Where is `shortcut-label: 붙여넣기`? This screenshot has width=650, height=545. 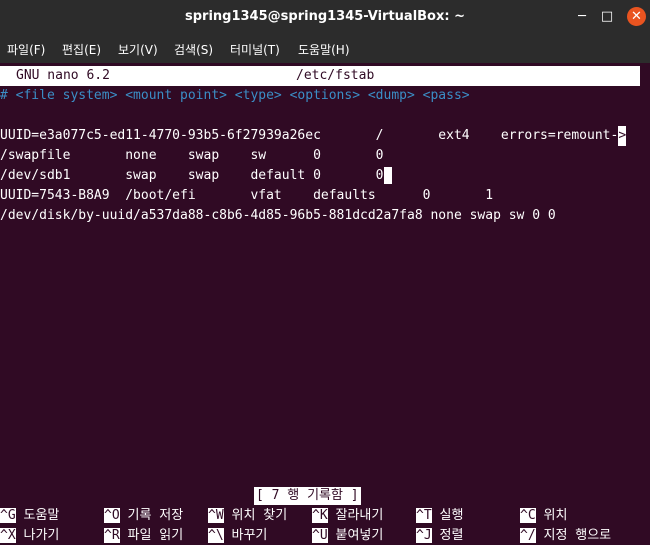 shortcut-label: 붙여넣기 is located at coordinates (359, 535).